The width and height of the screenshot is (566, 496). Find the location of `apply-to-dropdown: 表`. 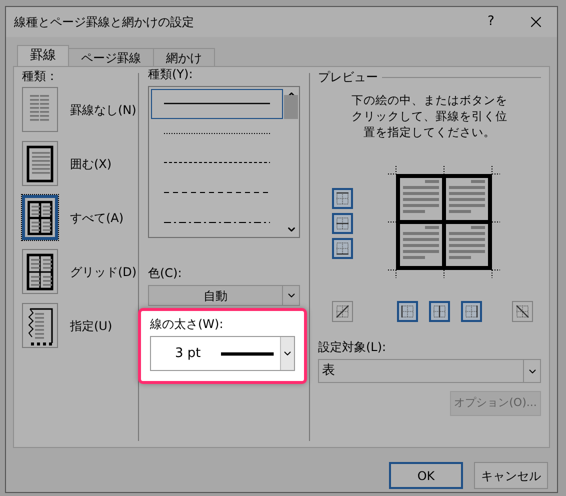

apply-to-dropdown: 表 is located at coordinates (429, 371).